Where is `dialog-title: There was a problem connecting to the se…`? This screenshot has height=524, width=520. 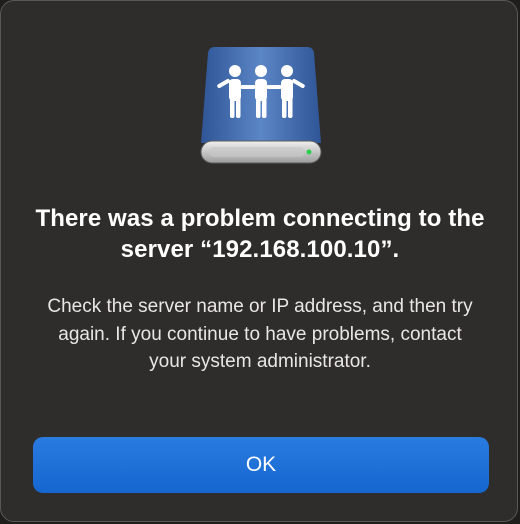
dialog-title: There was a problem connecting to the se… is located at coordinates (260, 234).